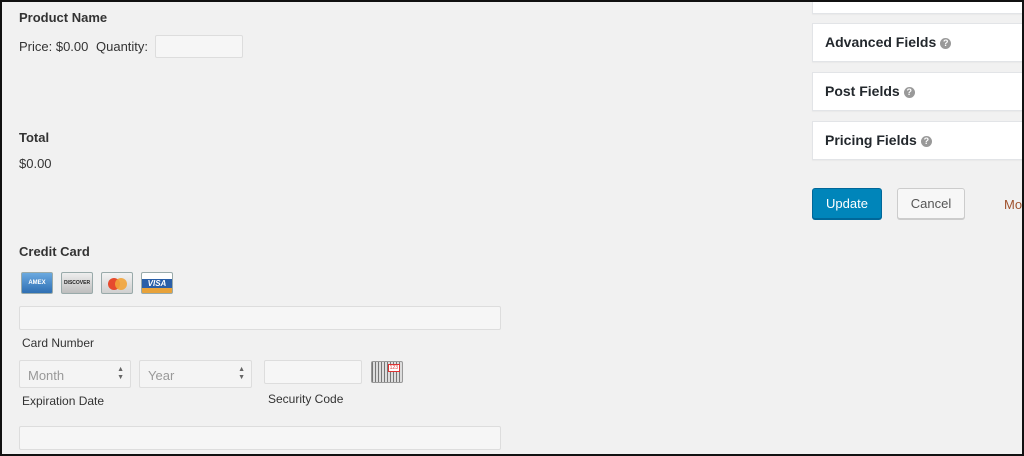  What do you see at coordinates (306, 399) in the screenshot?
I see `security-code-label: Security Code` at bounding box center [306, 399].